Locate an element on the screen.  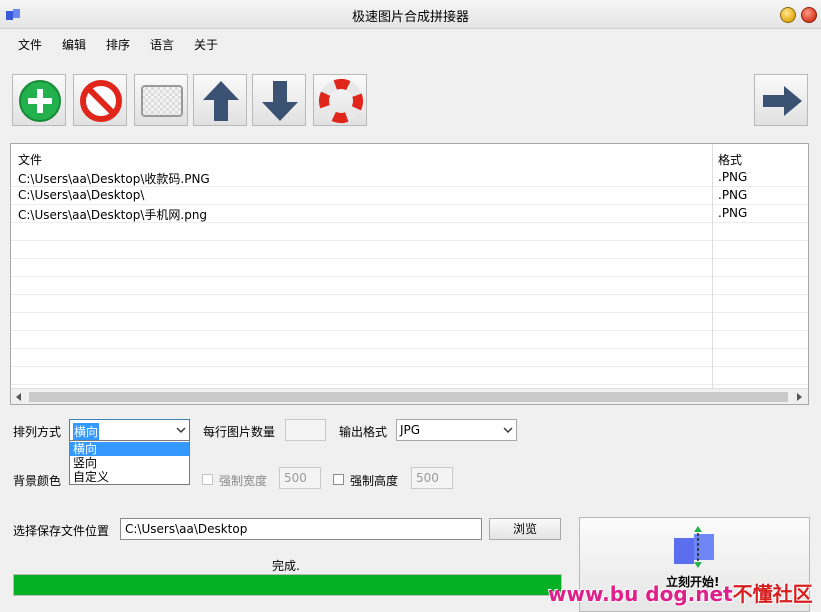
menu-about: 关于 is located at coordinates (206, 44).